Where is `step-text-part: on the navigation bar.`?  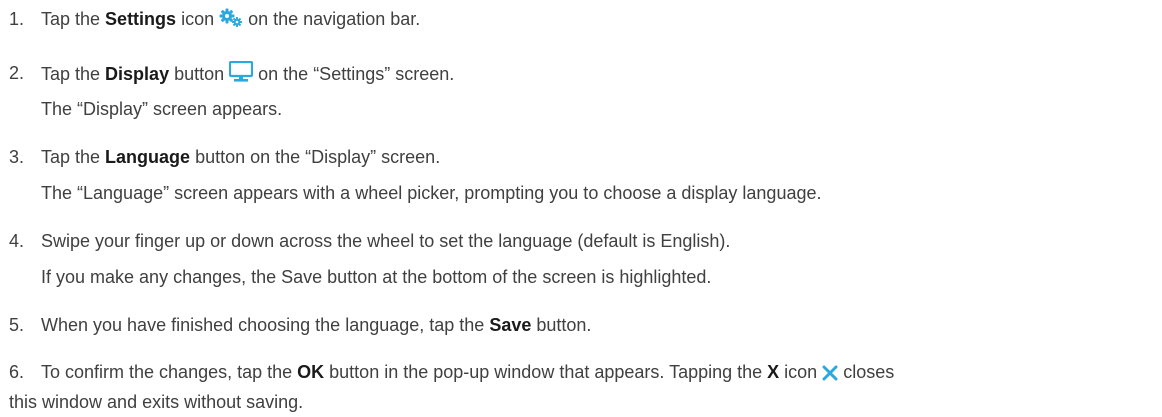 step-text-part: on the navigation bar. is located at coordinates (332, 19).